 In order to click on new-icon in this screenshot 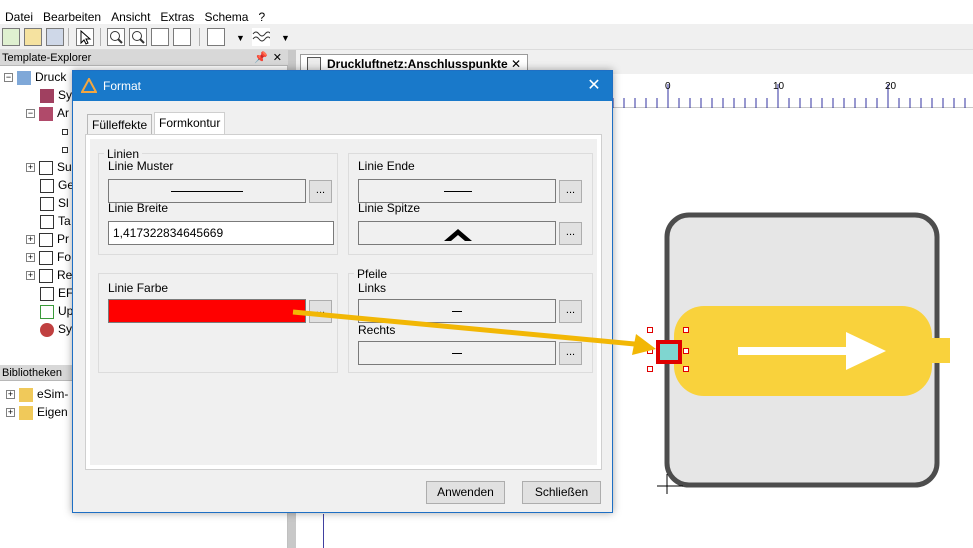, I will do `click(11, 37)`.